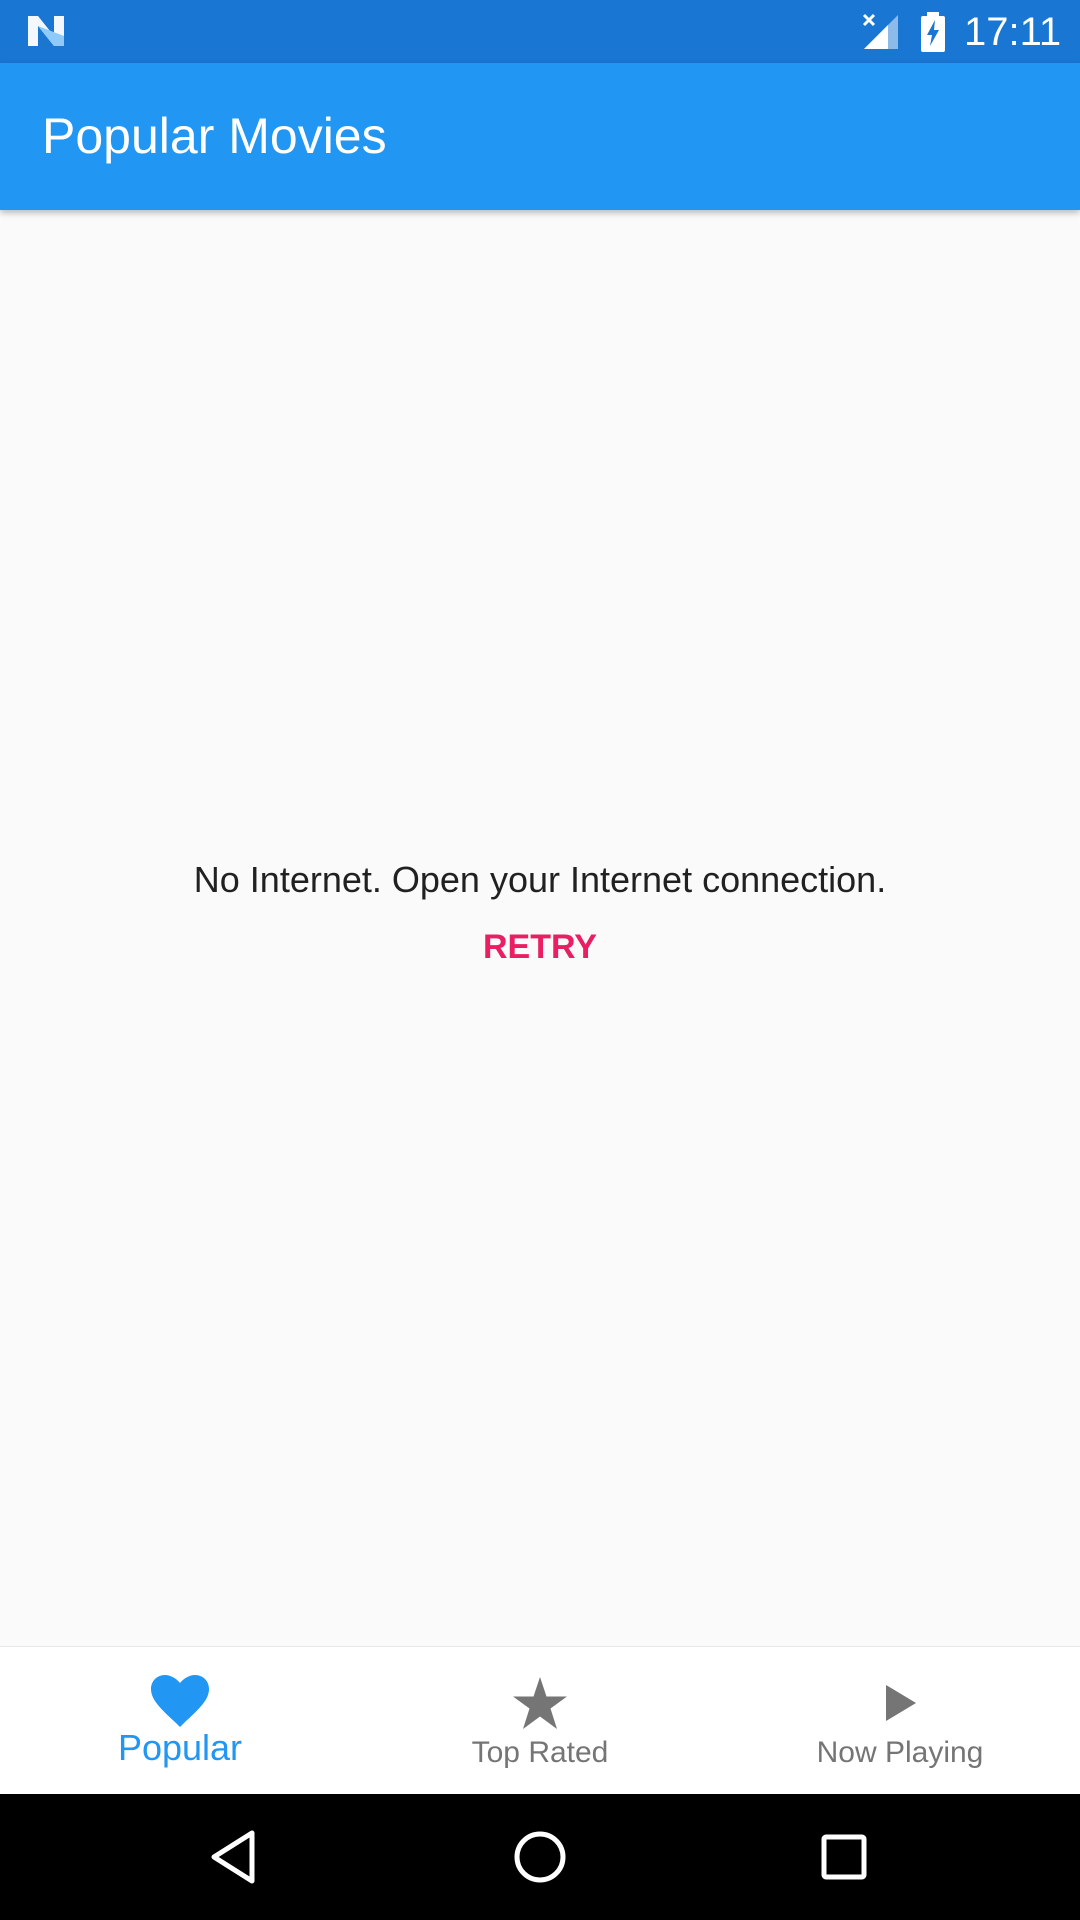 The height and width of the screenshot is (1920, 1080). Describe the element at coordinates (900, 1752) in the screenshot. I see `nav-item-label: Now Playing` at that location.